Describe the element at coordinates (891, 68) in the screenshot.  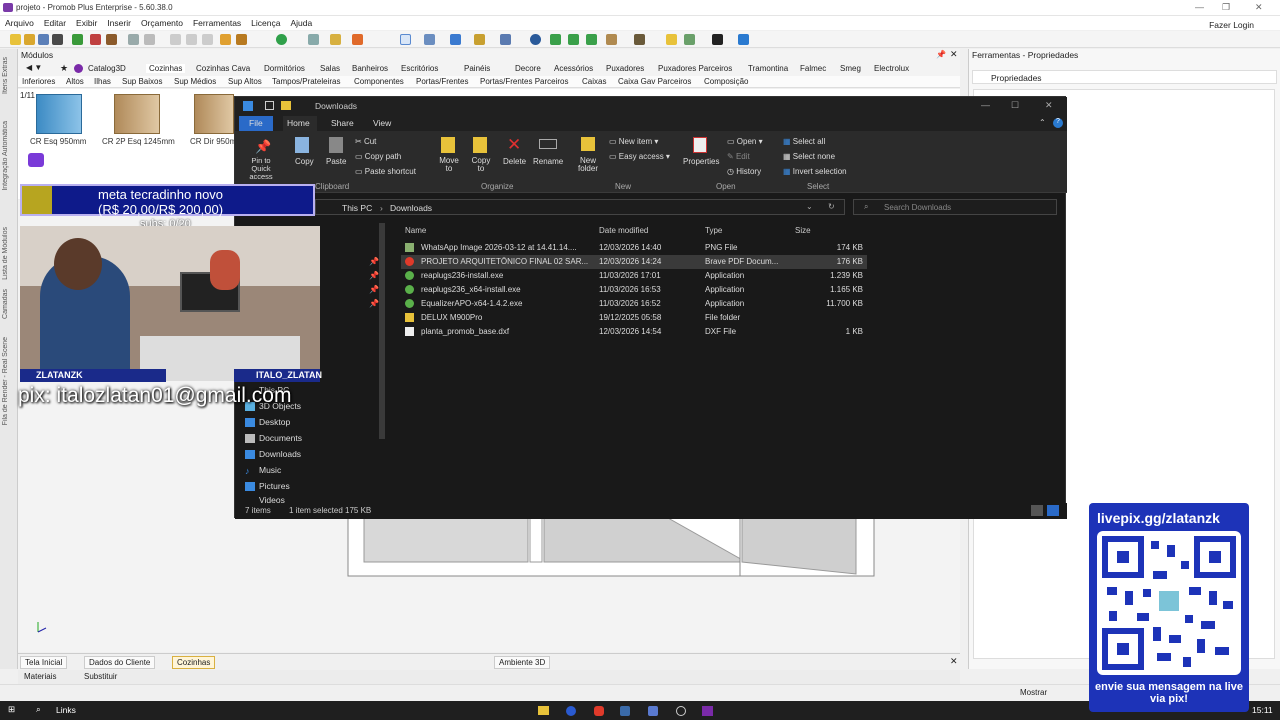
I see `tab-electrolux: Electrolux` at that location.